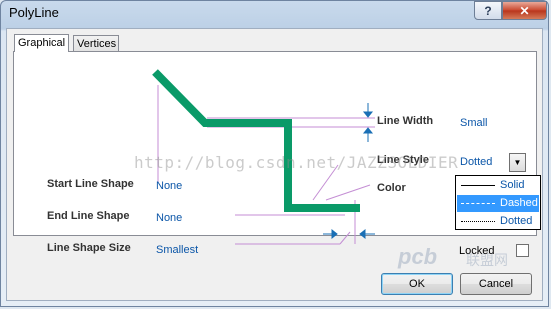 This screenshot has width=551, height=309. Describe the element at coordinates (496, 284) in the screenshot. I see `cancel-button: Cancel` at that location.